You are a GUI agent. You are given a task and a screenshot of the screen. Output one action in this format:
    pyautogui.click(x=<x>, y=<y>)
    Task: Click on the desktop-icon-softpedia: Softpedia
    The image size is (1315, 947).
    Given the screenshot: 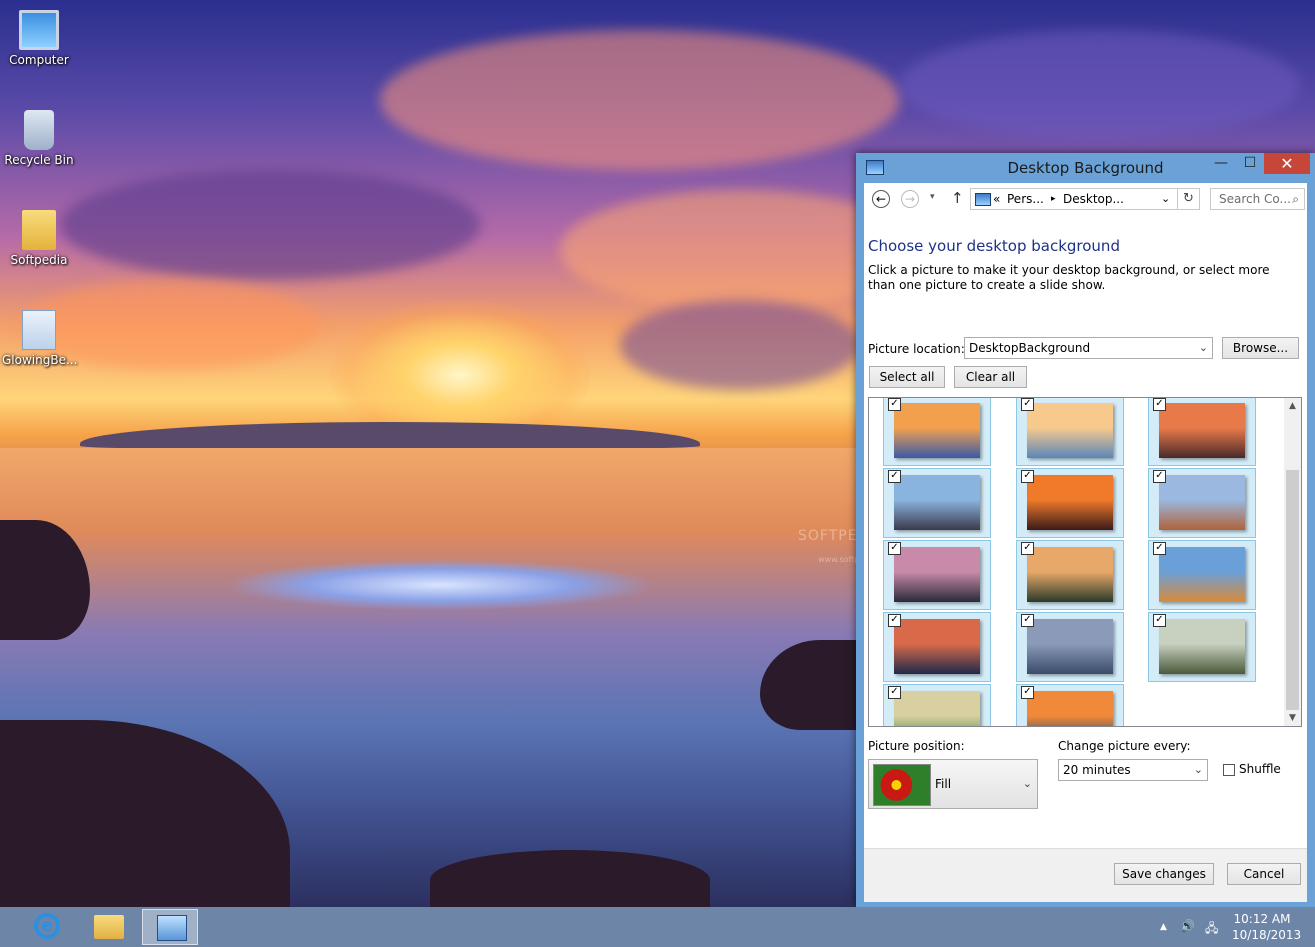 What is the action you would take?
    pyautogui.click(x=39, y=238)
    